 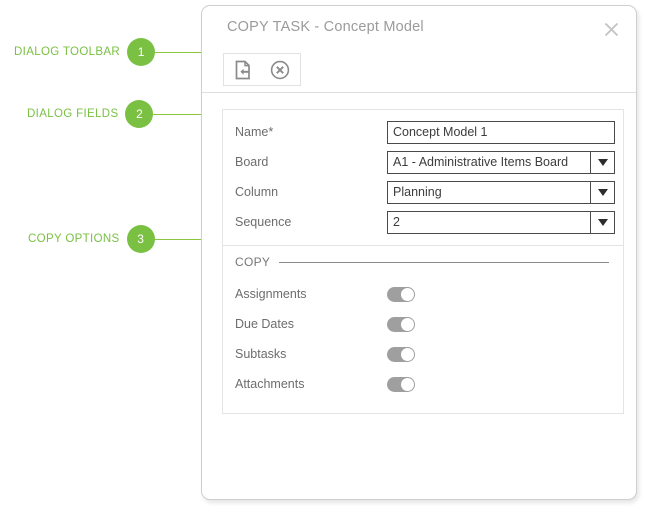 What do you see at coordinates (74, 239) in the screenshot?
I see `annotation-label: COPY OPTIONS` at bounding box center [74, 239].